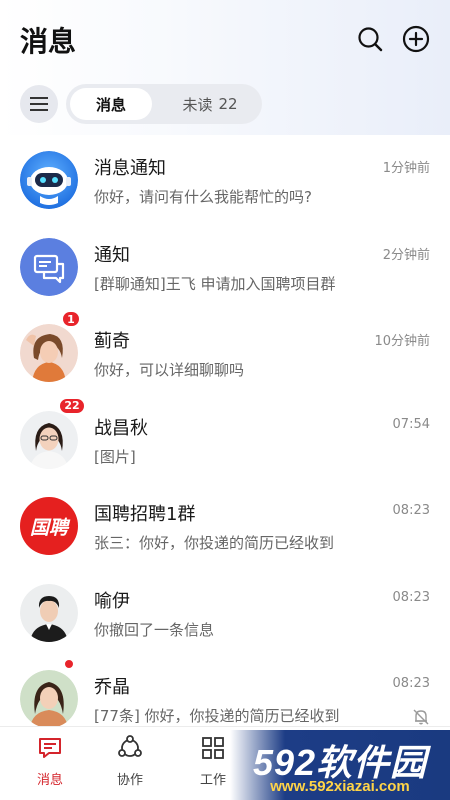 The height and width of the screenshot is (800, 450). What do you see at coordinates (145, 514) in the screenshot?
I see `conversation-name: 国聘招聘1群` at bounding box center [145, 514].